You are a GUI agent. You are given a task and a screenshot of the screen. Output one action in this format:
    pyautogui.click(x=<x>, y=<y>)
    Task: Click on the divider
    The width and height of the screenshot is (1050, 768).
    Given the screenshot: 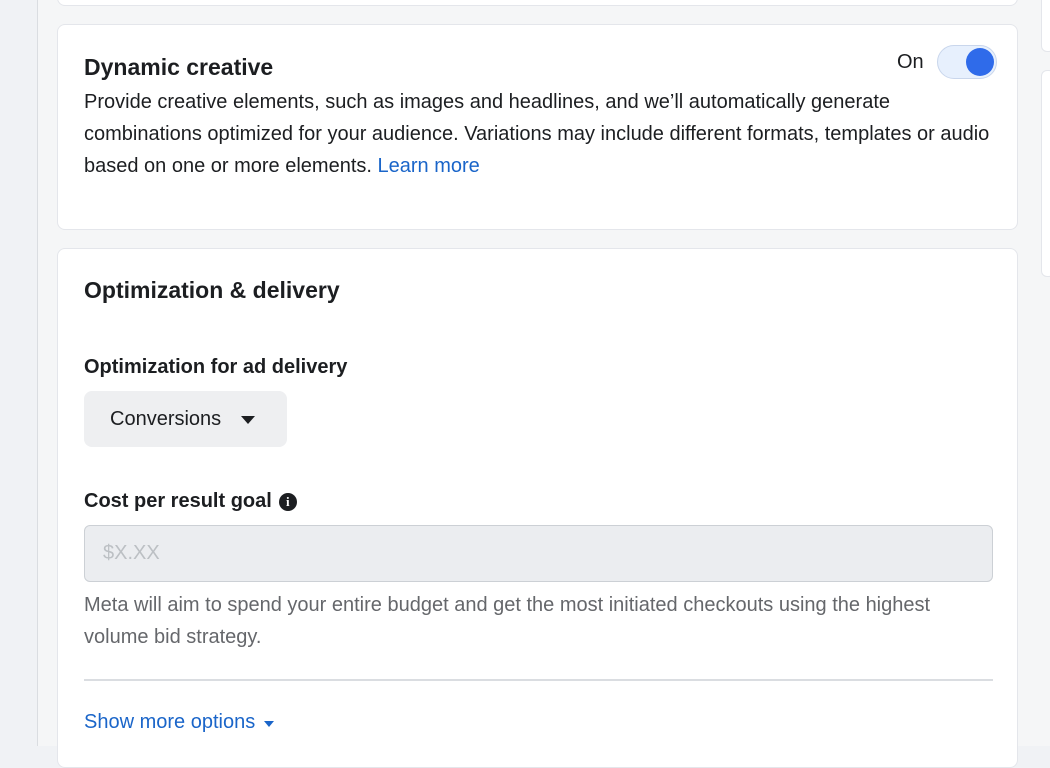 What is the action you would take?
    pyautogui.click(x=538, y=680)
    